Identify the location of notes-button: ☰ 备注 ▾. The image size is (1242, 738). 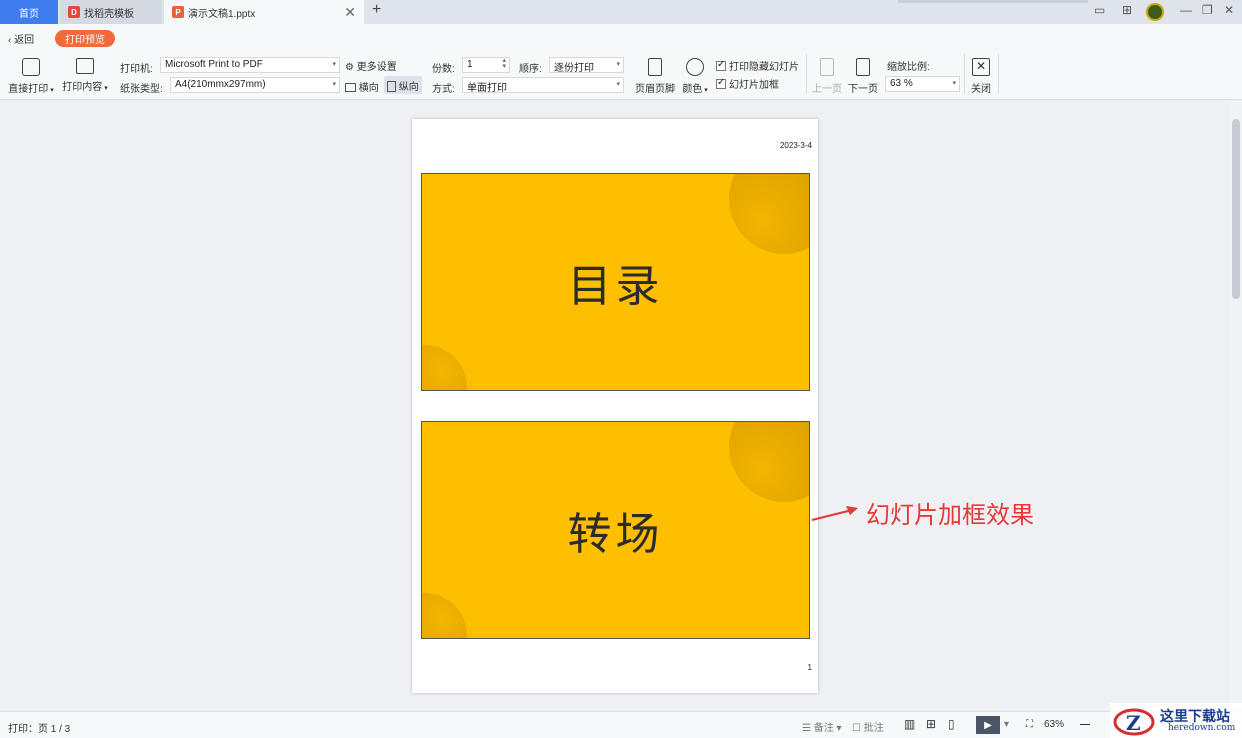
(822, 726).